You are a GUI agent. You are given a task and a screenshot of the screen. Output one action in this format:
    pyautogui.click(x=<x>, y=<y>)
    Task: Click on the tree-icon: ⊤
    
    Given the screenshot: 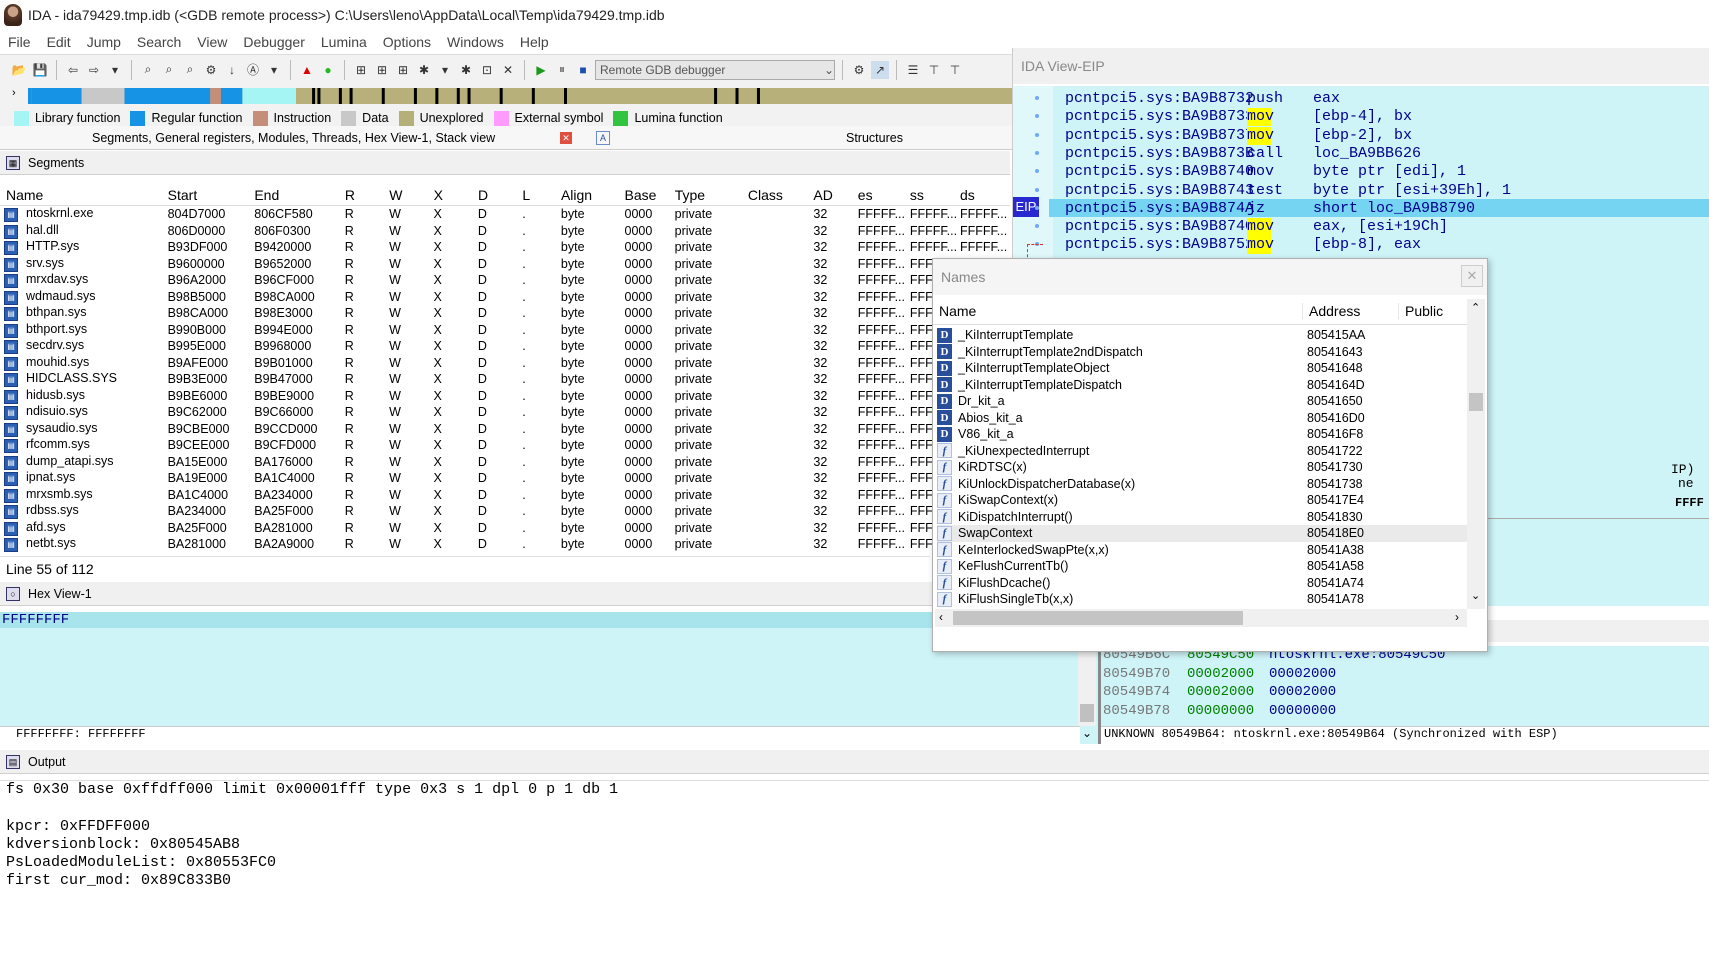 What is the action you would take?
    pyautogui.click(x=934, y=70)
    